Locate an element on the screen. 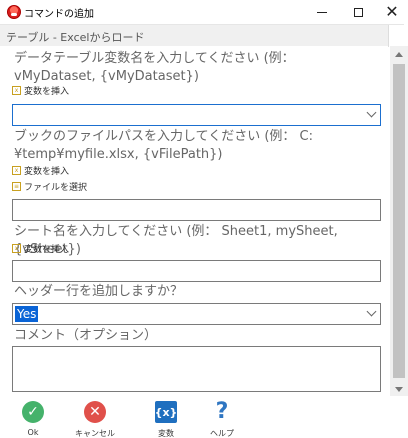 The image size is (408, 438). question-icon: ? is located at coordinates (222, 411).